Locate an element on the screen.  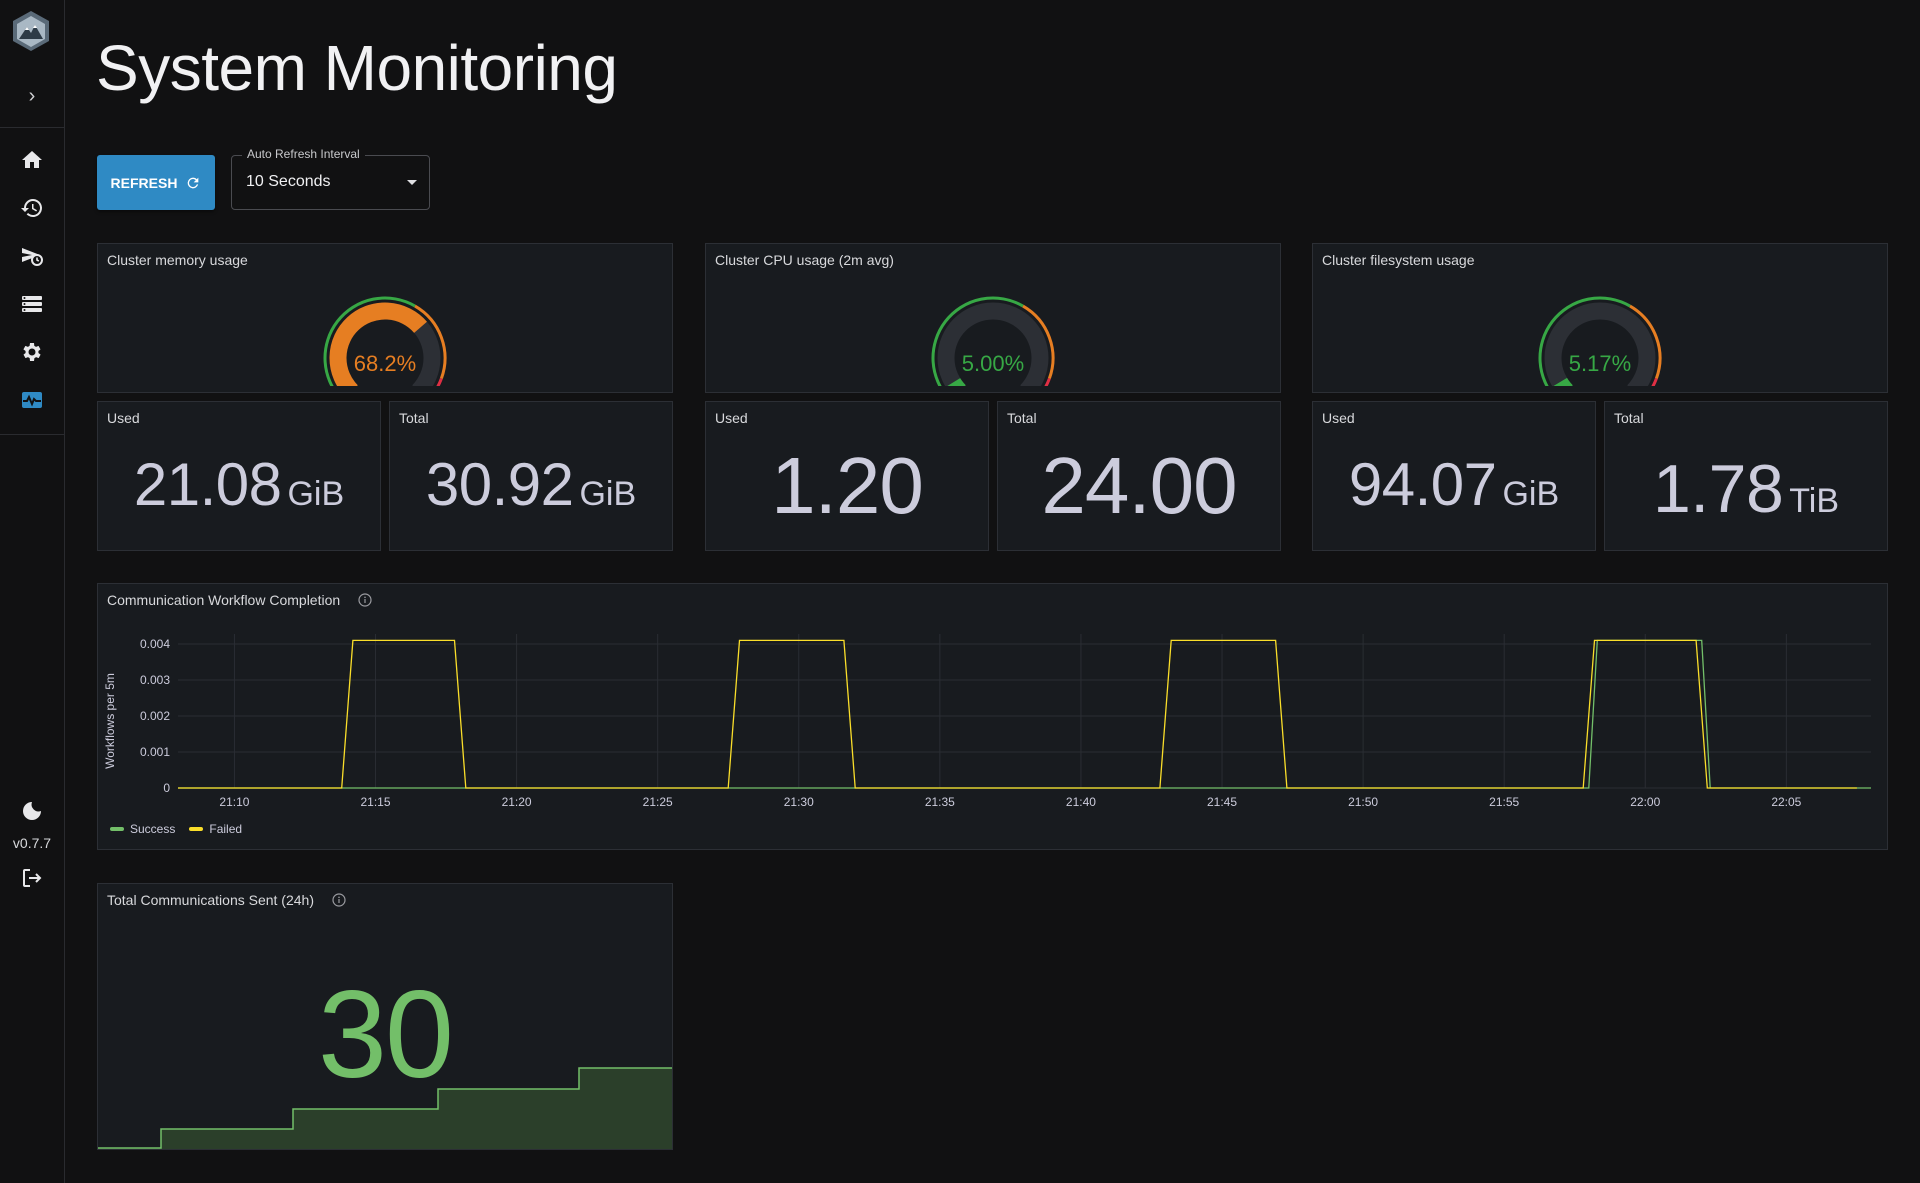
filesystem-gauge-panel: Cluster filesystem usage 5.17% is located at coordinates (1600, 318).